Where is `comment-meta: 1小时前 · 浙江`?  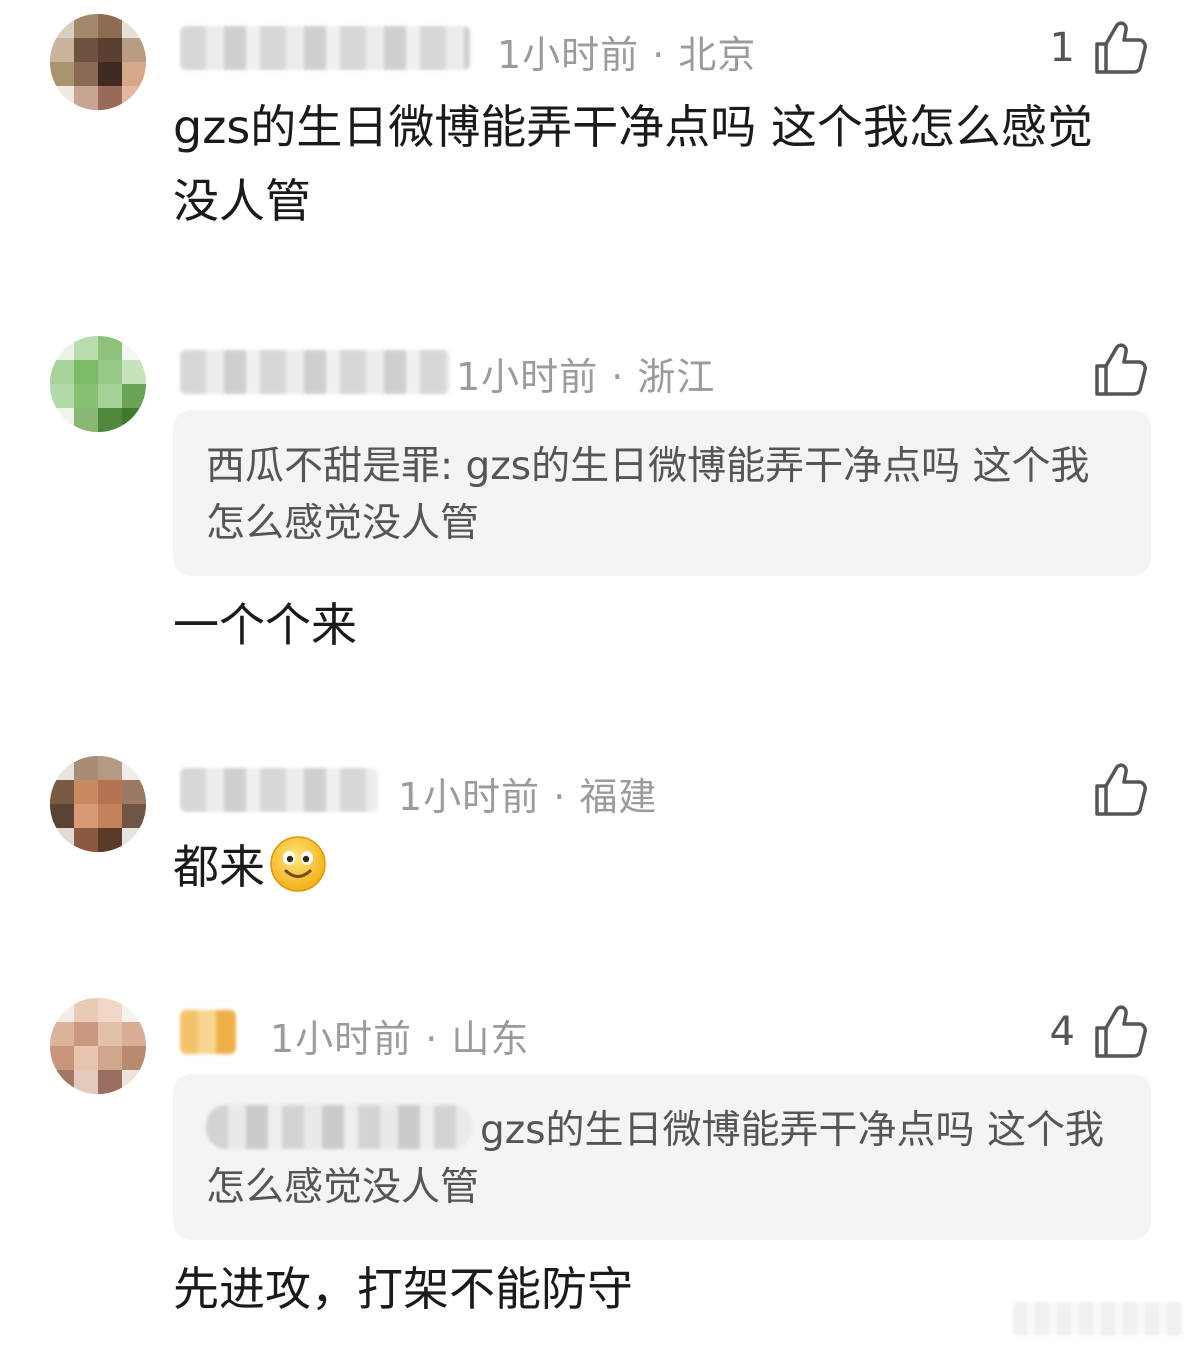
comment-meta: 1小时前 · 浙江 is located at coordinates (586, 377).